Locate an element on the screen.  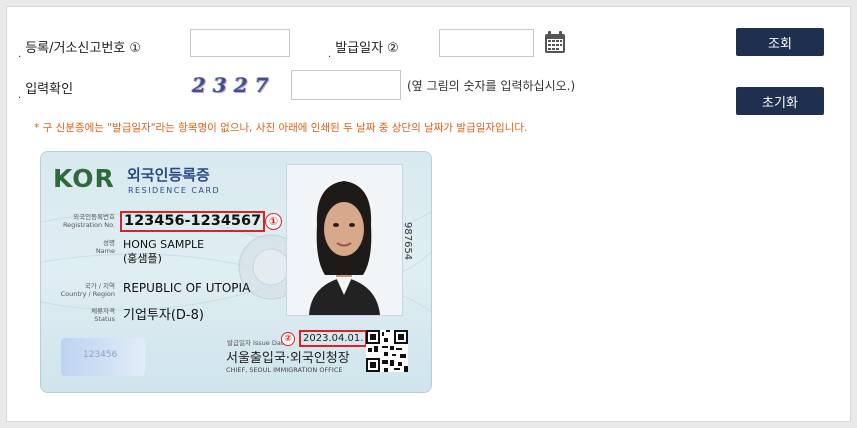
card-country-code: KOR is located at coordinates (84, 178).